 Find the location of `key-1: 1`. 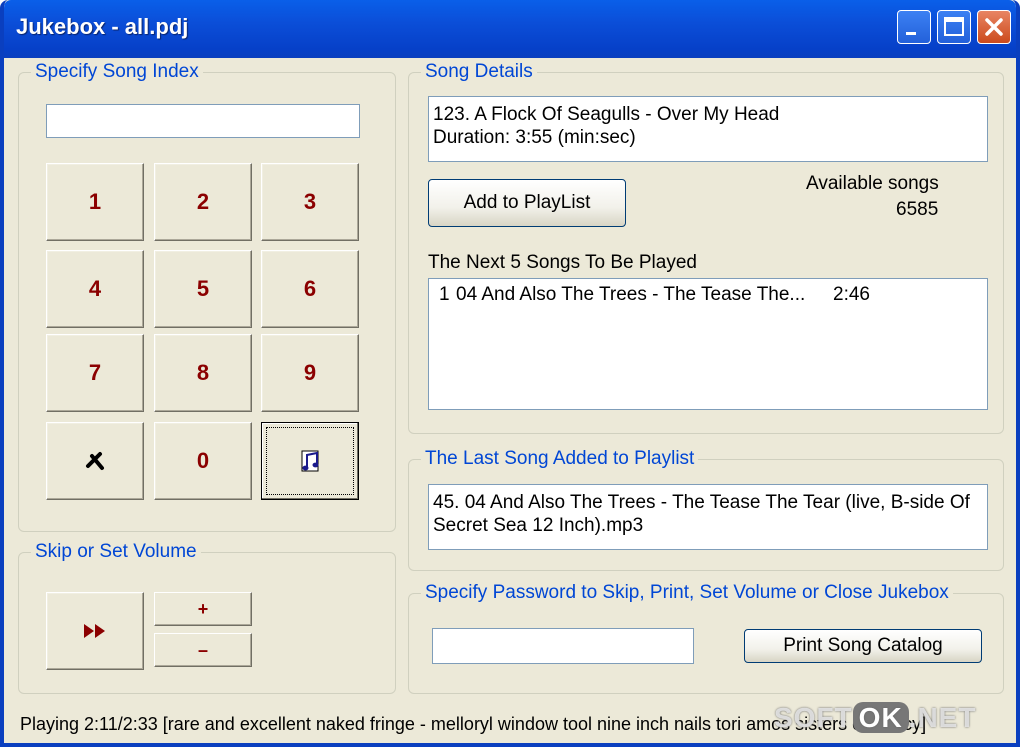

key-1: 1 is located at coordinates (95, 202).